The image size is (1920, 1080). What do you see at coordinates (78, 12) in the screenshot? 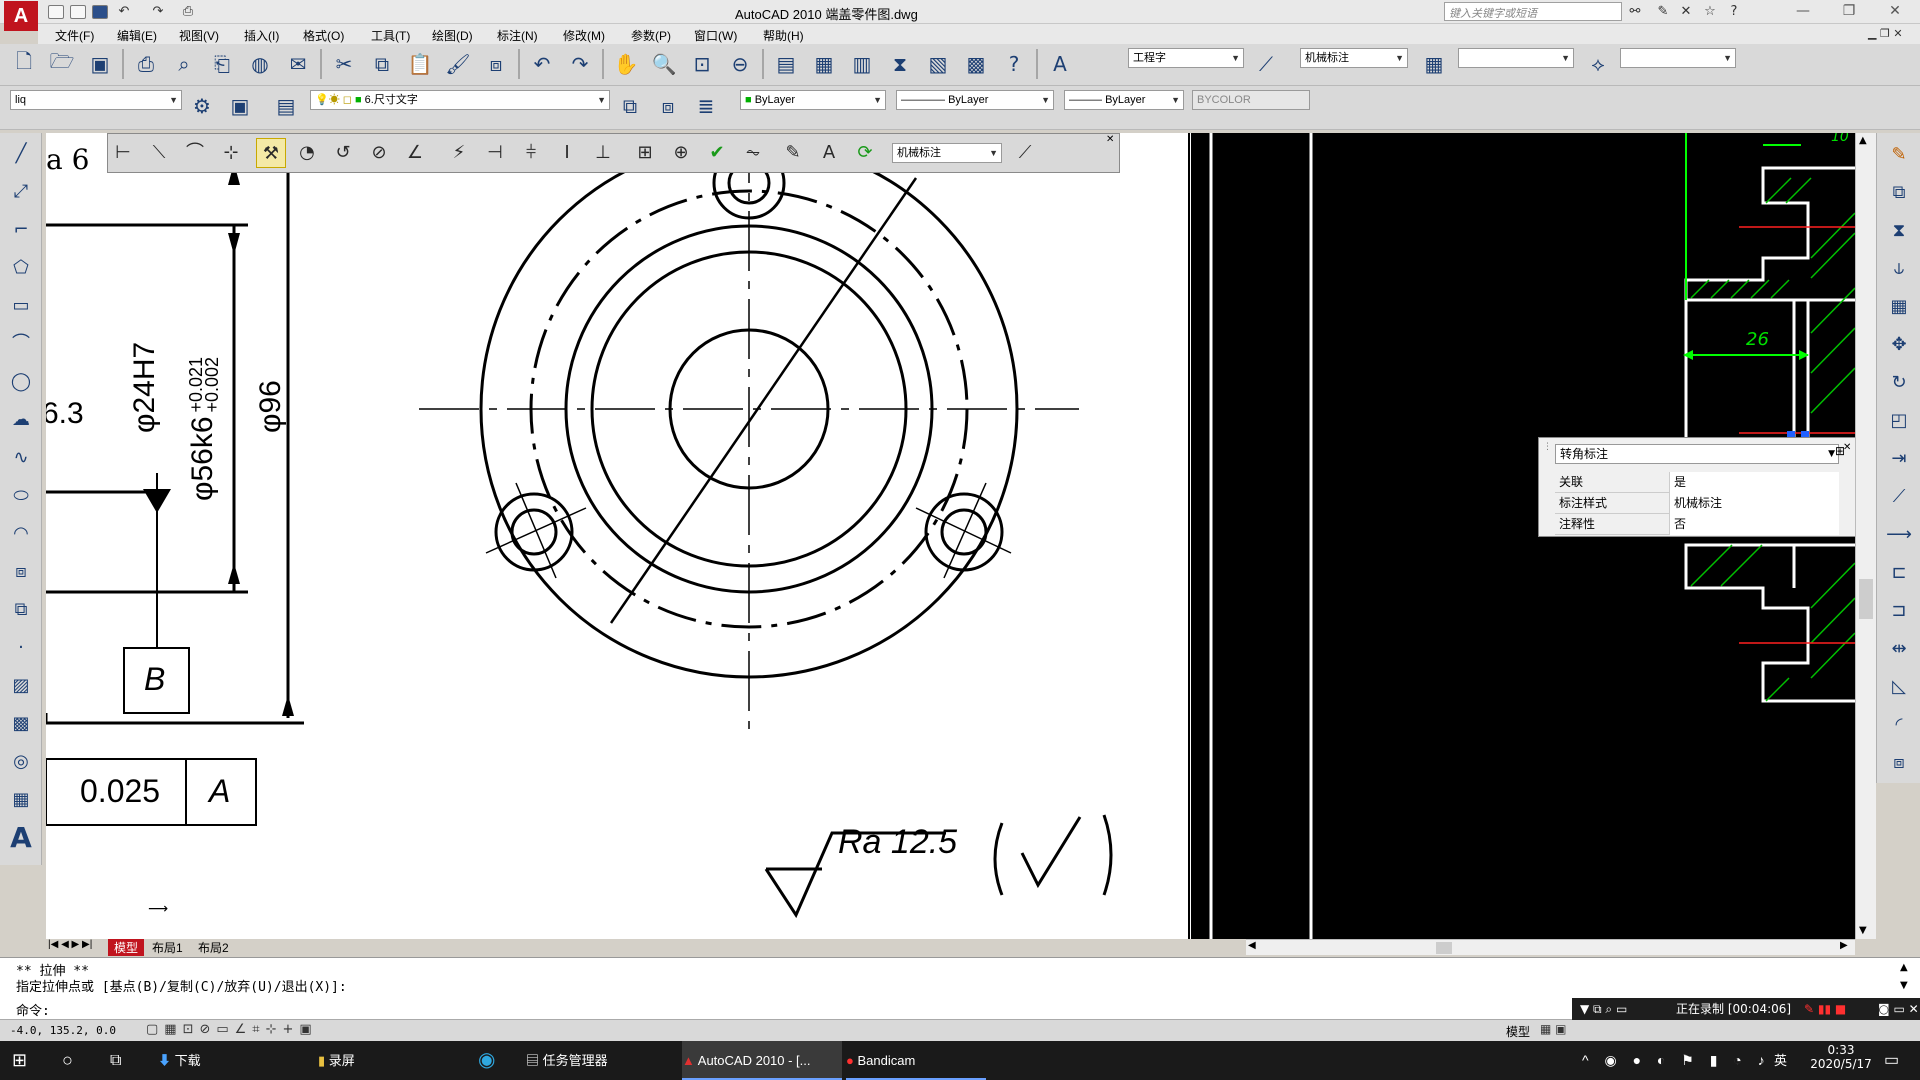
I see `open-file-icon` at bounding box center [78, 12].